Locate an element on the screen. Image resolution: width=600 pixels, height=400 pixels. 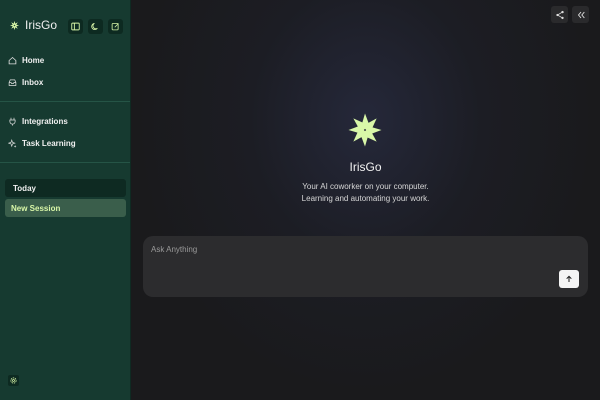
theme-toggle-button is located at coordinates (95, 26).